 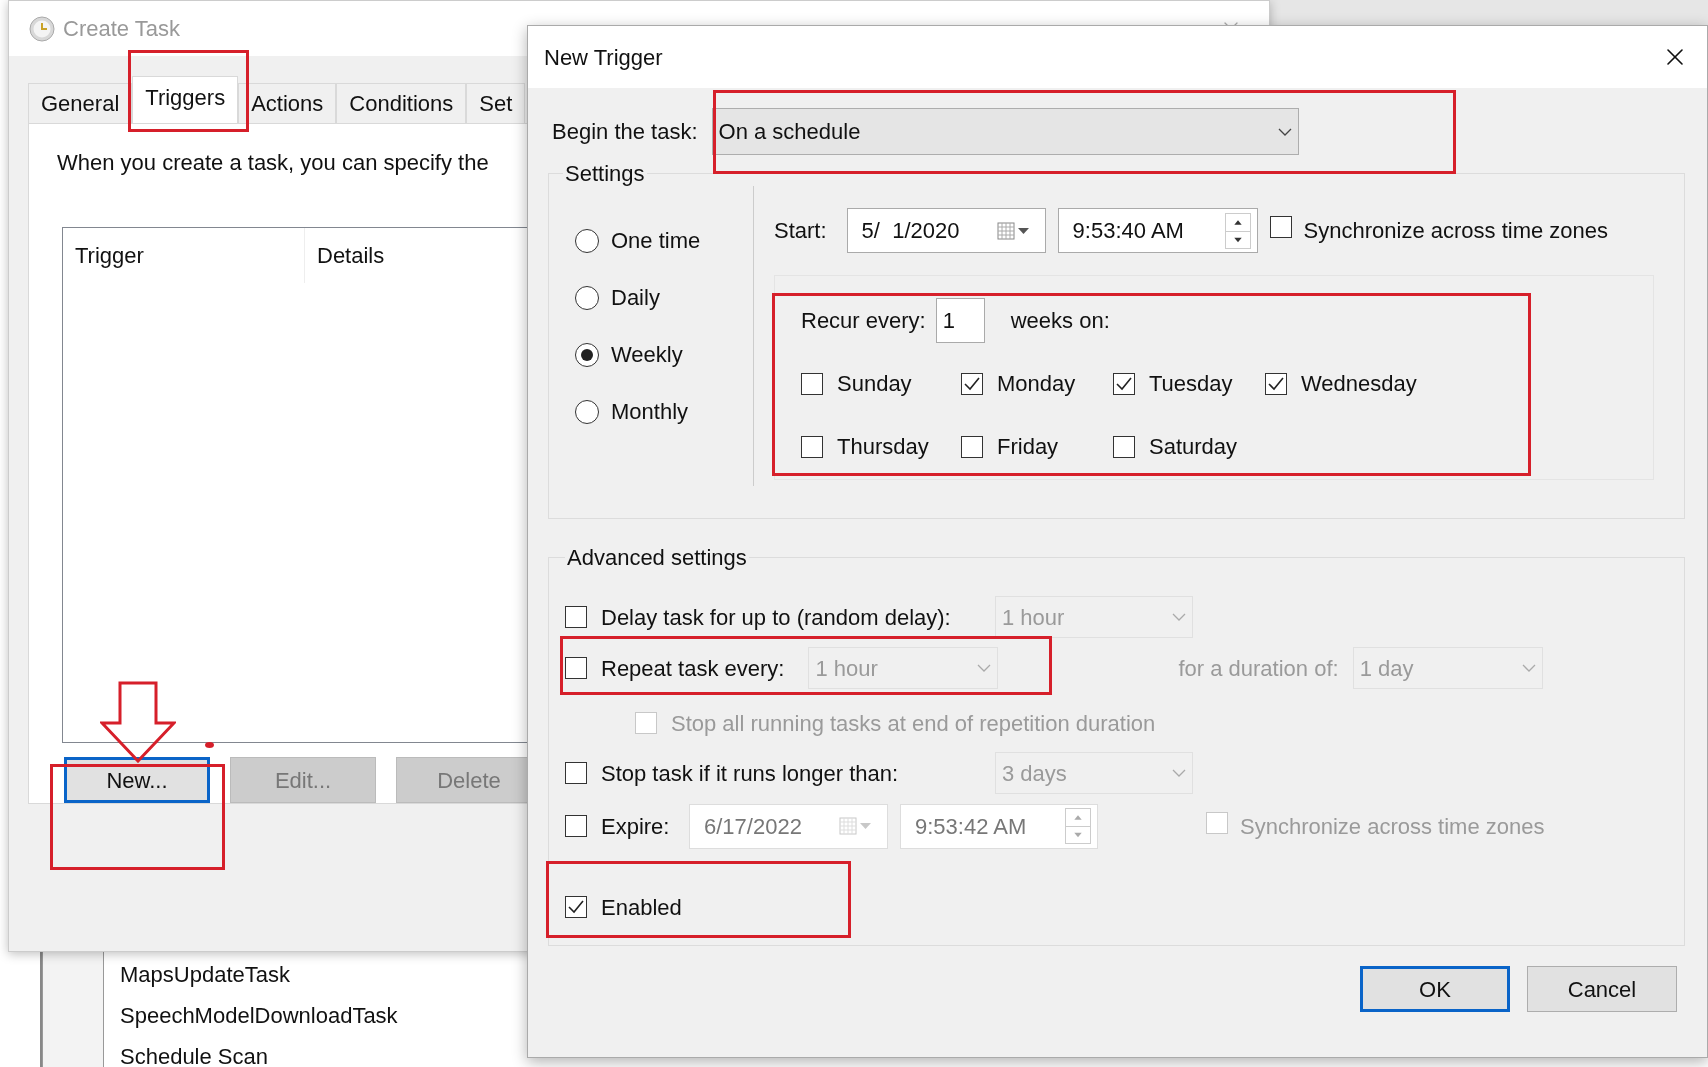 What do you see at coordinates (1193, 446) in the screenshot?
I see `checkbox-label: Saturday` at bounding box center [1193, 446].